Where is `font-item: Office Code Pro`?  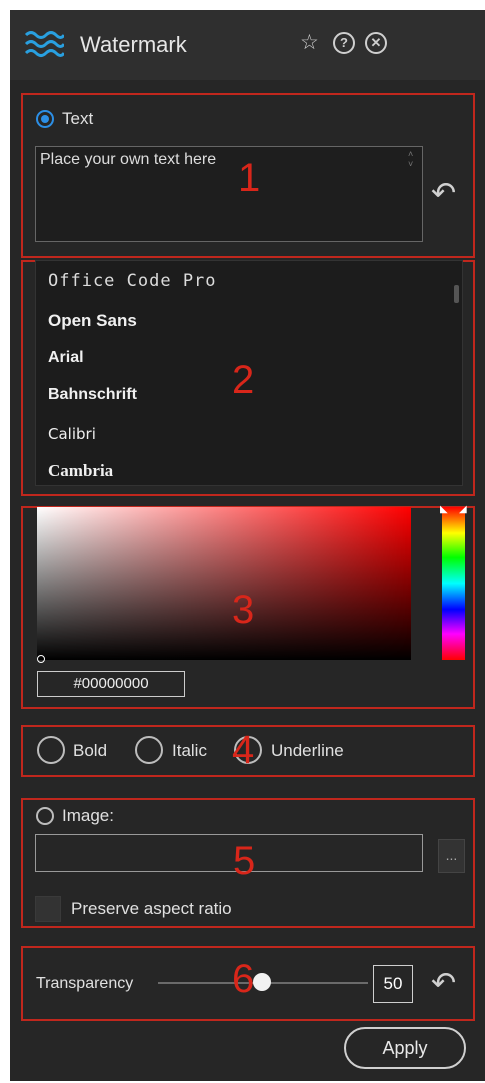
font-item: Office Code Pro is located at coordinates (132, 281).